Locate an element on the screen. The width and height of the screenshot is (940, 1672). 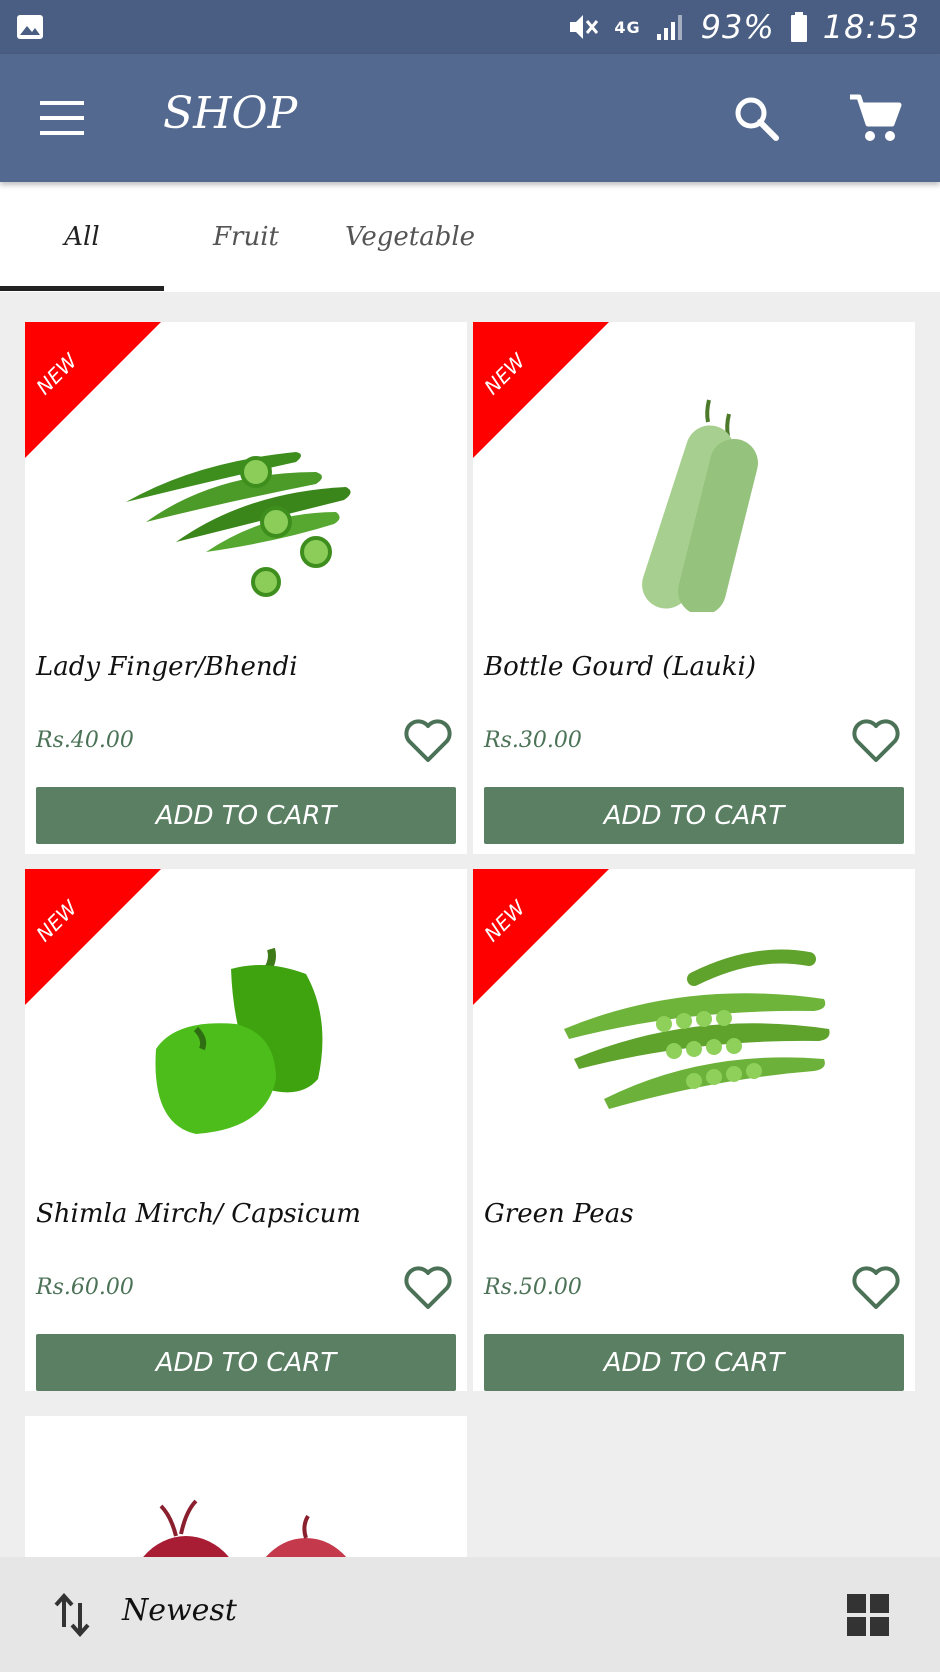
product-price: Rs.40.00 is located at coordinates (85, 740).